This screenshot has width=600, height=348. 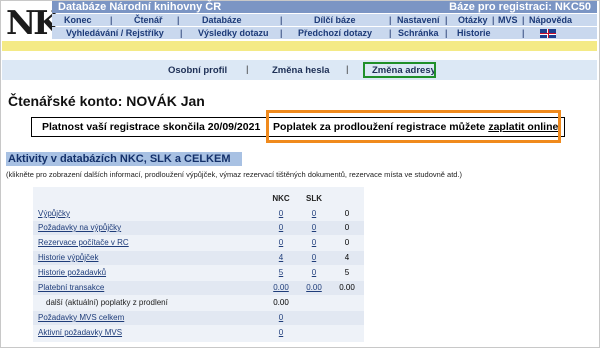 I want to click on menu-otazky: Otázky, so click(x=473, y=20).